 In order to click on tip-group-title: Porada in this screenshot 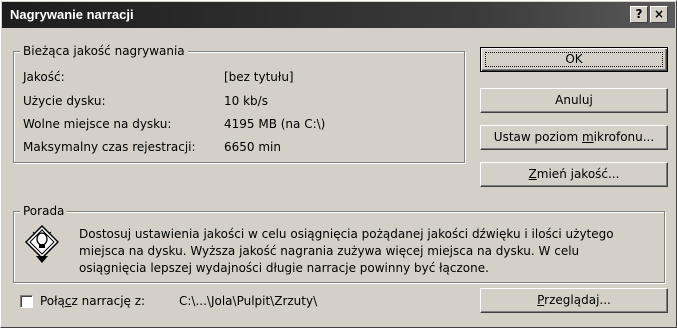, I will do `click(44, 211)`.